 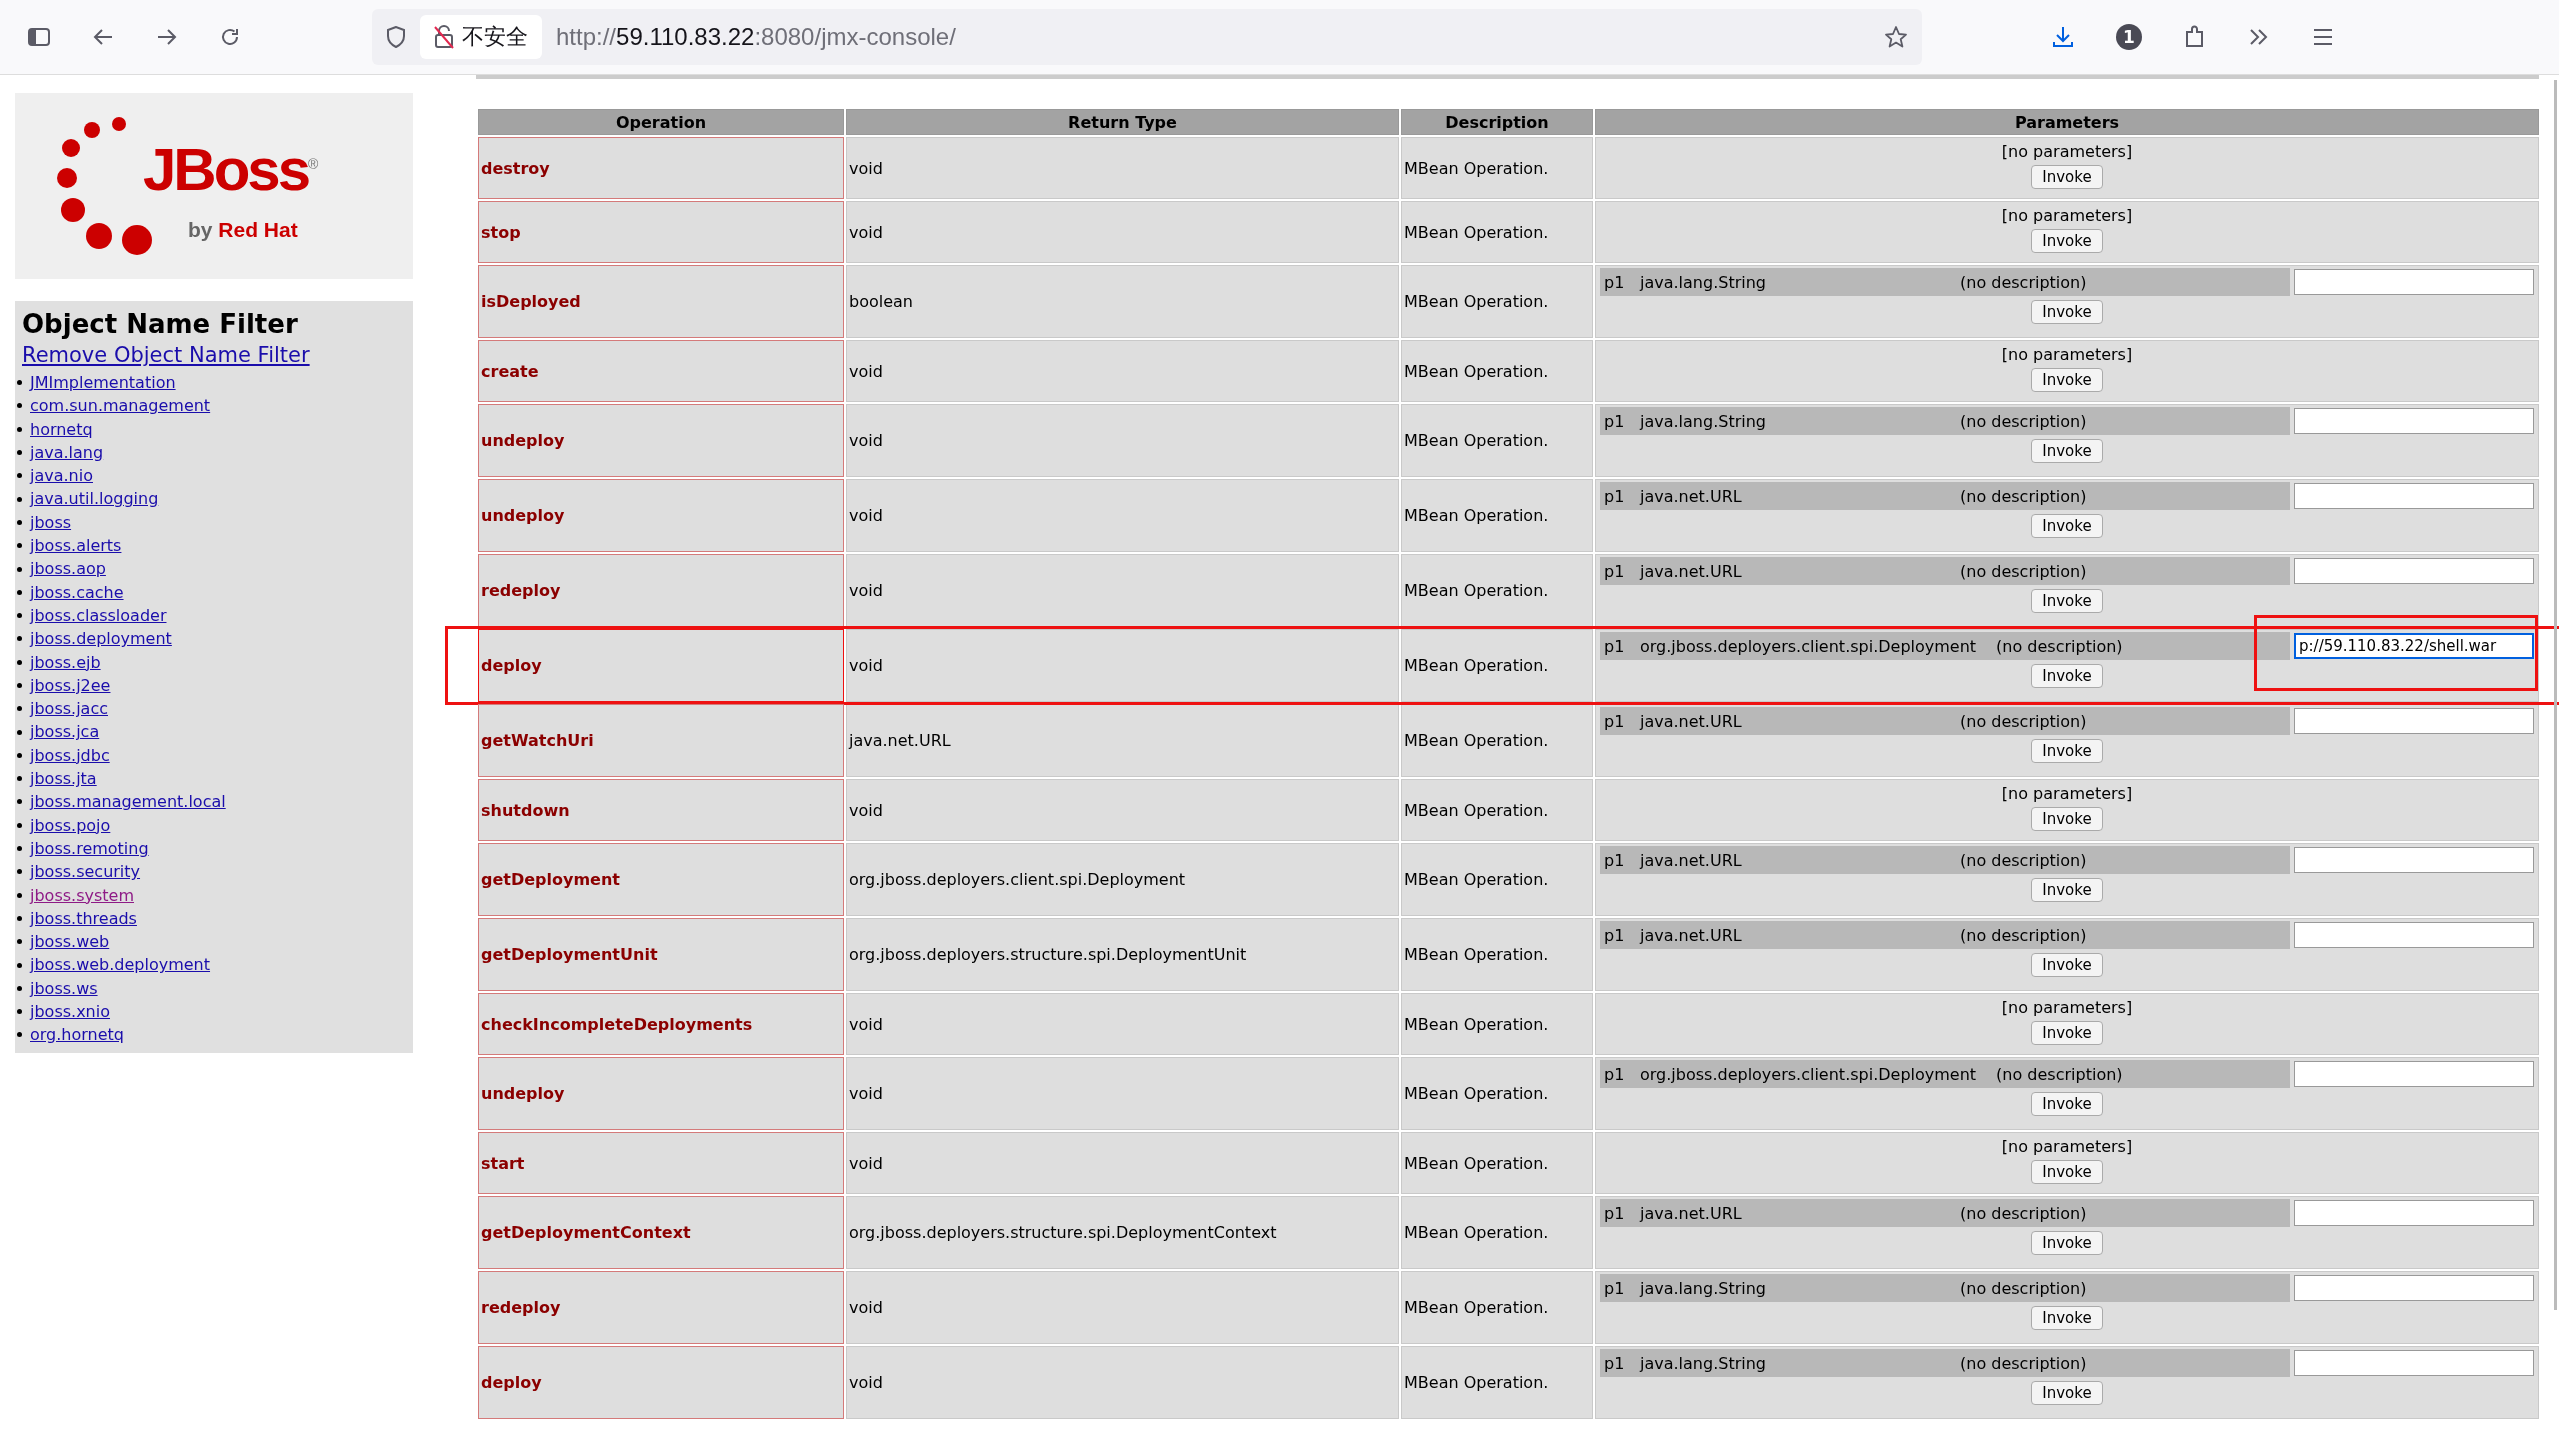 I want to click on domain-link: jboss.xnio, so click(x=70, y=1012).